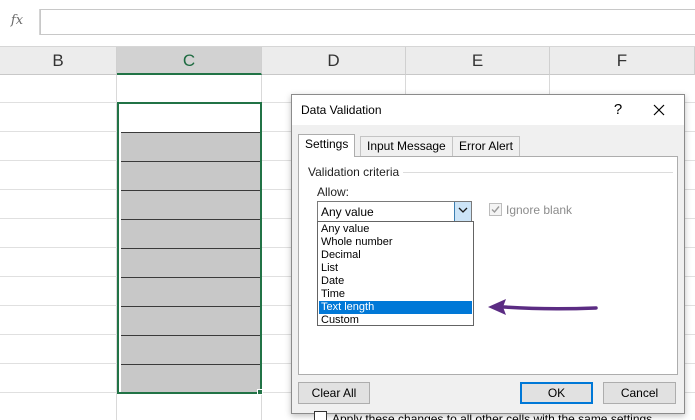 The height and width of the screenshot is (420, 695). What do you see at coordinates (367, 22) in the screenshot?
I see `formula-input` at bounding box center [367, 22].